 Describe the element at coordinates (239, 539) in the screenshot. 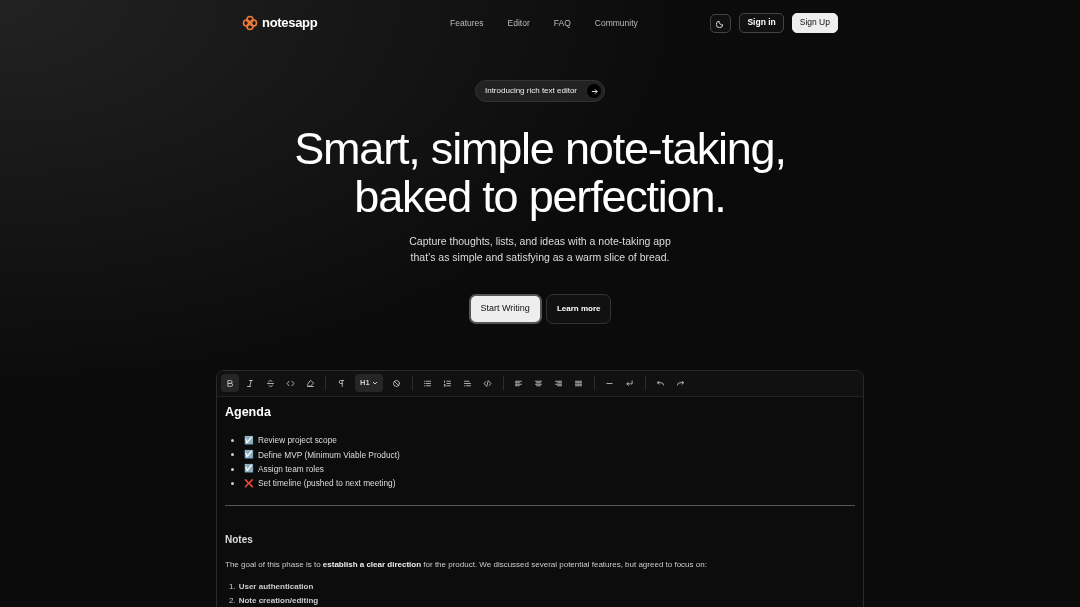

I see `notes-heading: Notes` at that location.